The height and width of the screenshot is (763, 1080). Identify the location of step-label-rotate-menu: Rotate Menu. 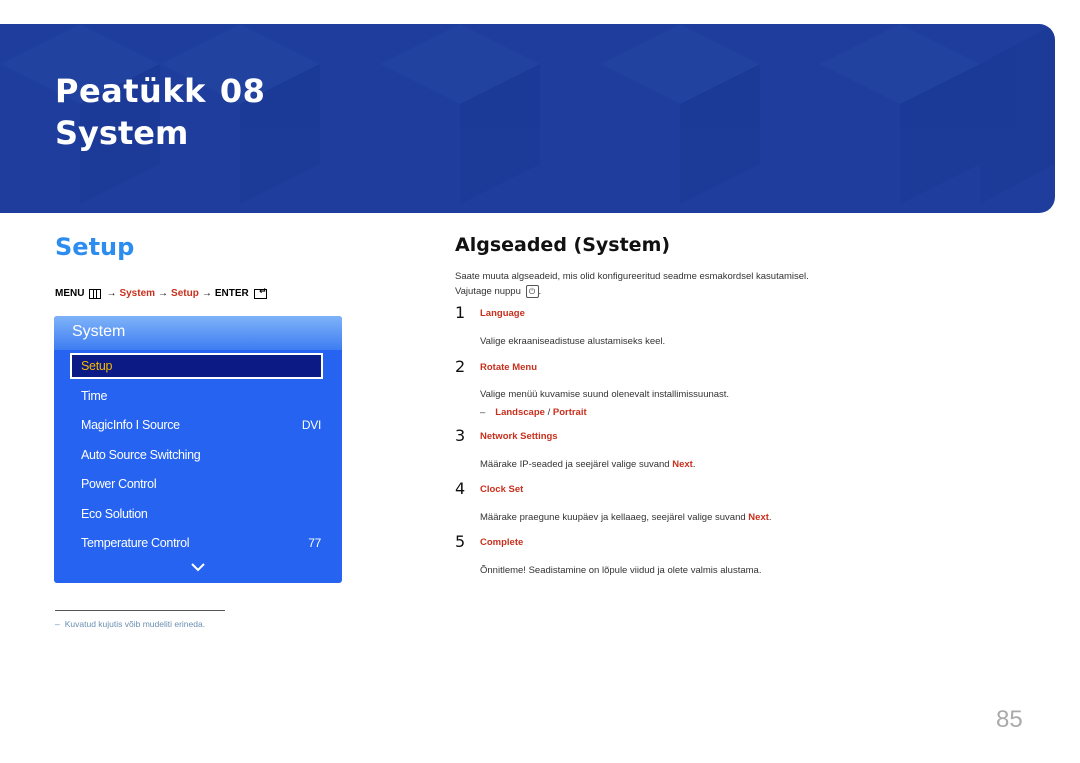
(508, 367).